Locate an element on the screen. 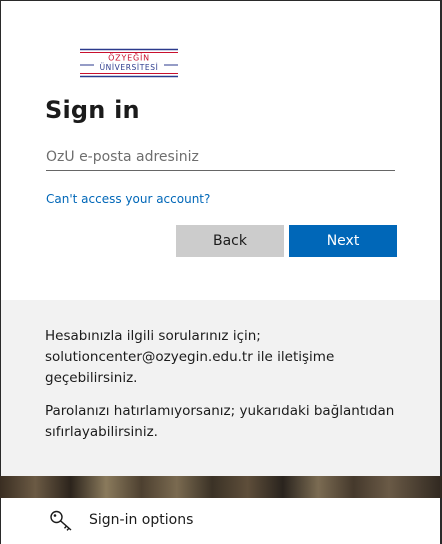 The height and width of the screenshot is (544, 442). page-title: Sign in is located at coordinates (92, 110).